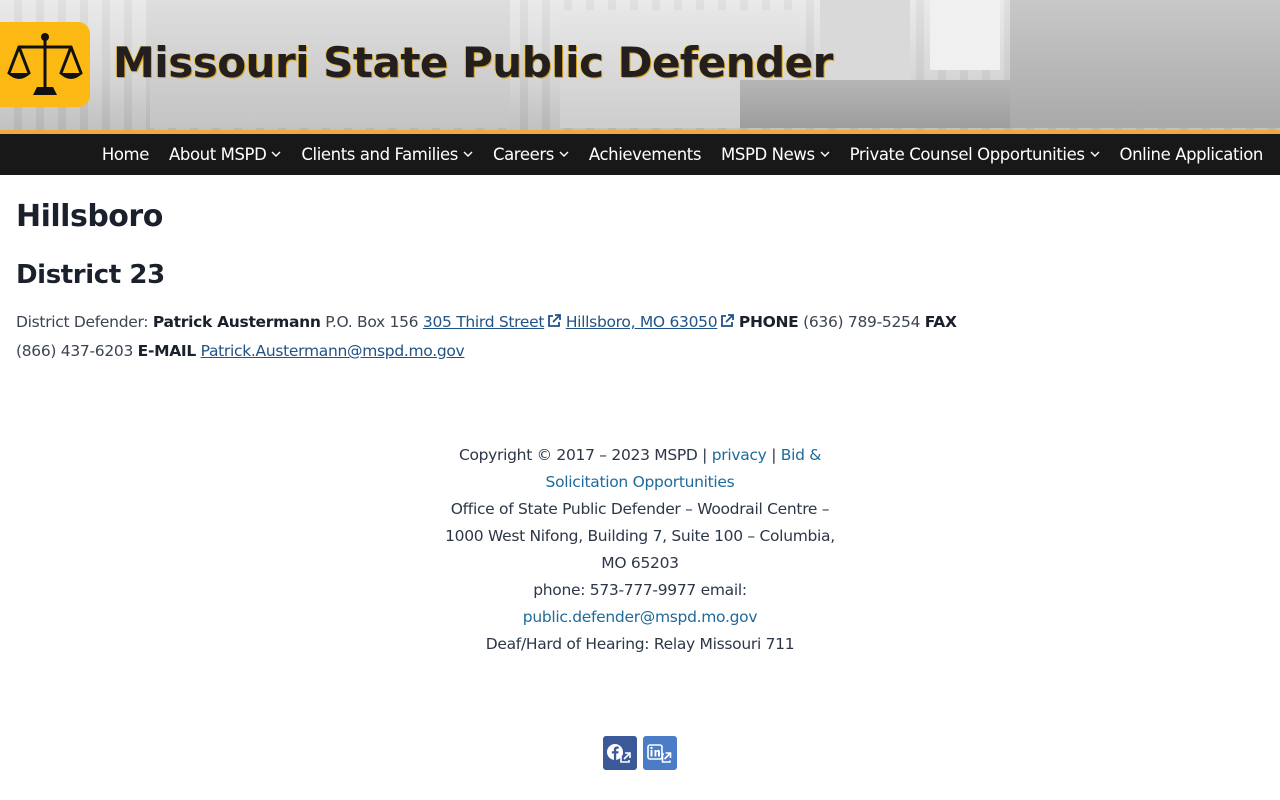 This screenshot has width=1280, height=800. What do you see at coordinates (640, 644) in the screenshot?
I see `relay-line: Deaf/Hard of Hearing: Relay Missouri 711` at bounding box center [640, 644].